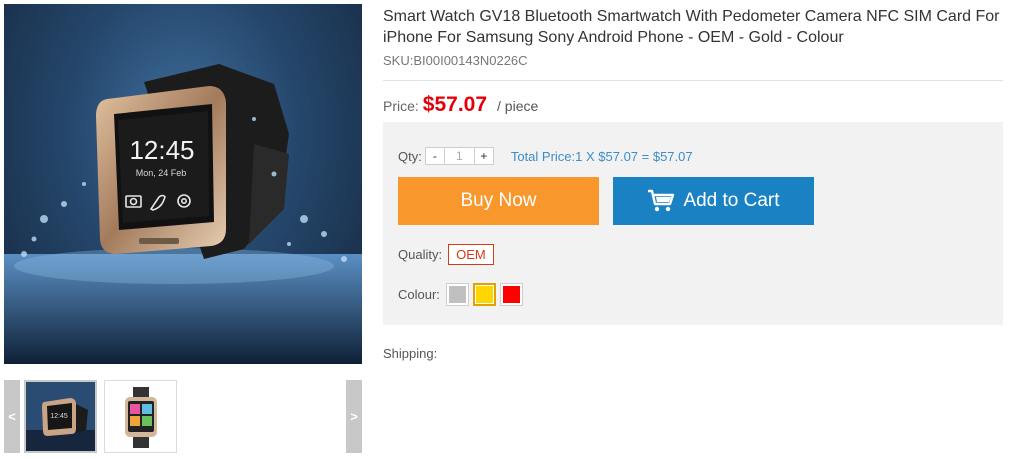  I want to click on colour-swatches, so click(486, 294).